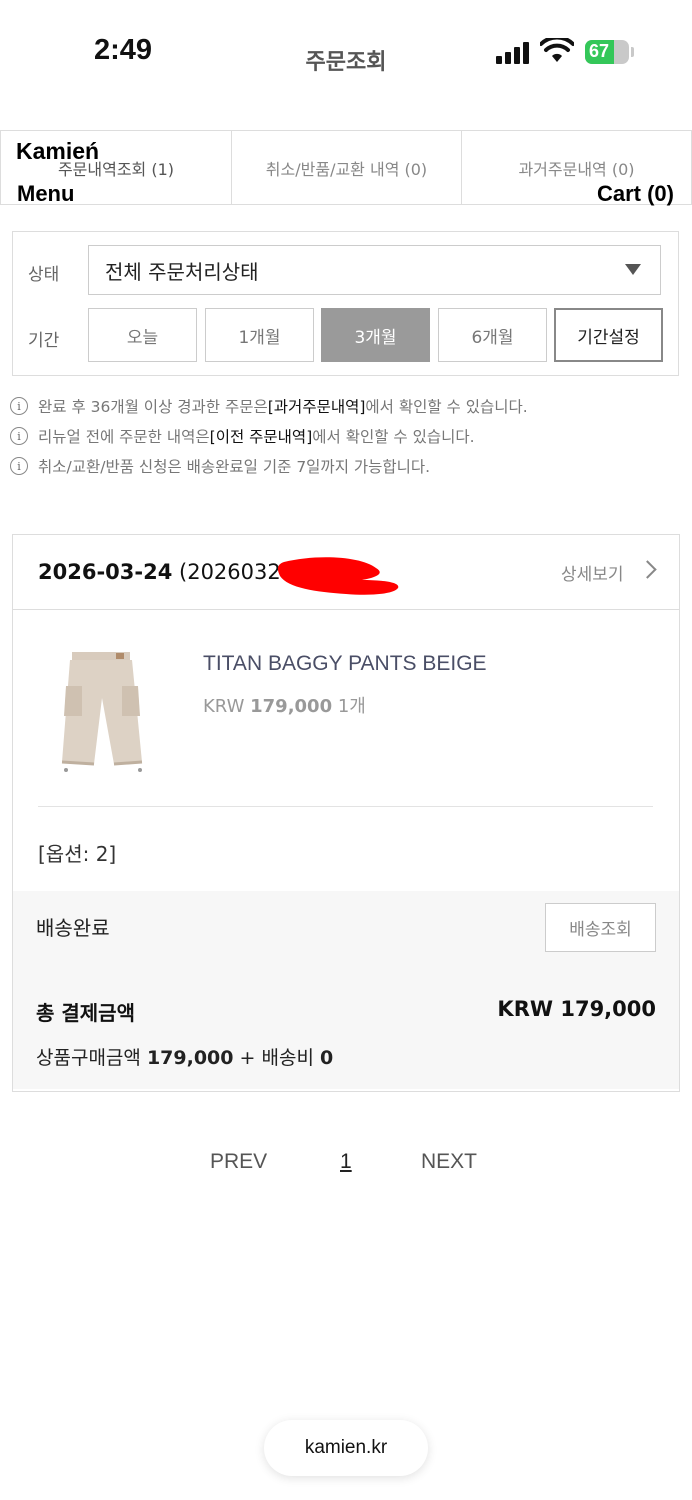 The height and width of the screenshot is (1500, 692). What do you see at coordinates (374, 270) in the screenshot?
I see `status-select: 전체 주문처리상태` at bounding box center [374, 270].